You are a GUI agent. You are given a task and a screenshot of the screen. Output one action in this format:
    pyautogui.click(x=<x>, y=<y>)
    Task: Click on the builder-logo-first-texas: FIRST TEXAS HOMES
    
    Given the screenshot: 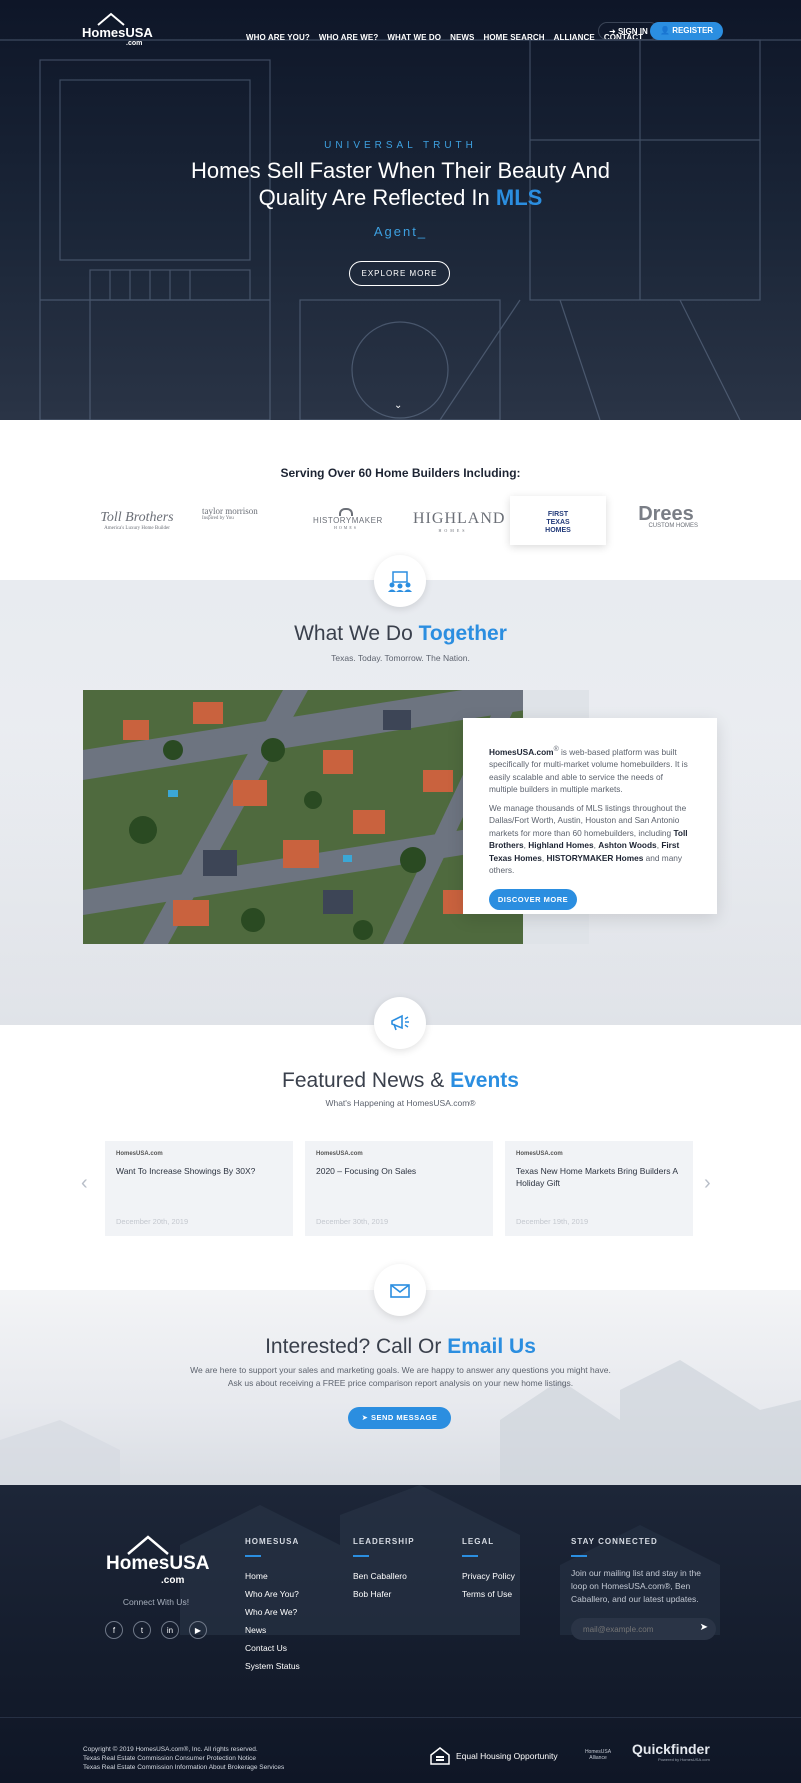 What is the action you would take?
    pyautogui.click(x=558, y=520)
    